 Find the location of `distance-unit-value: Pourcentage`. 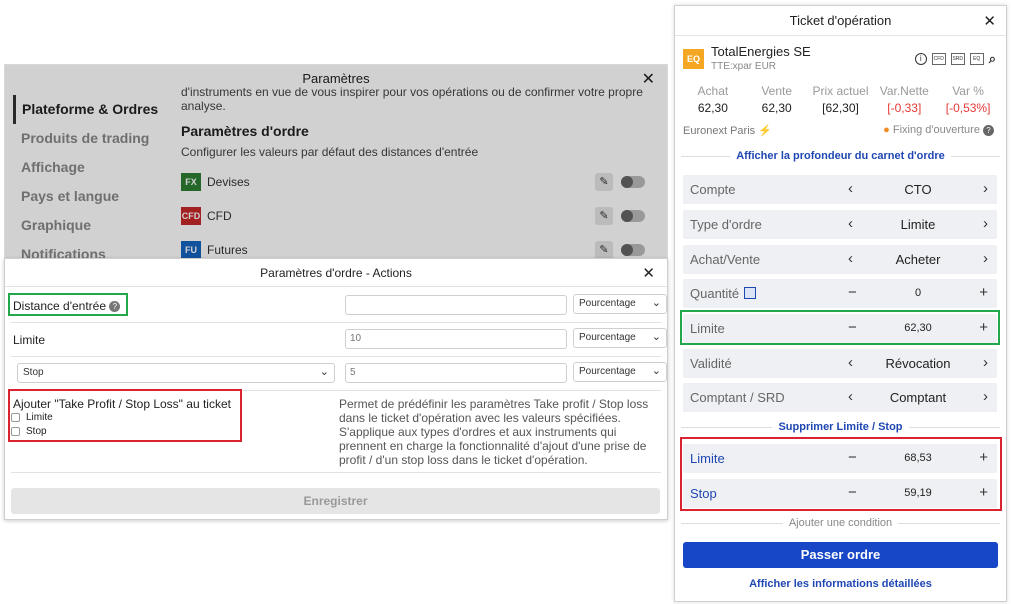

distance-unit-value: Pourcentage is located at coordinates (607, 303).